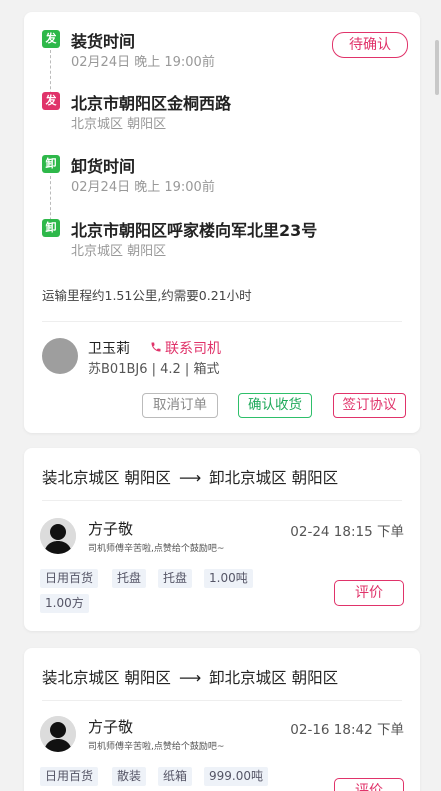 Image resolution: width=441 pixels, height=791 pixels. I want to click on status-badge: 待确认, so click(370, 45).